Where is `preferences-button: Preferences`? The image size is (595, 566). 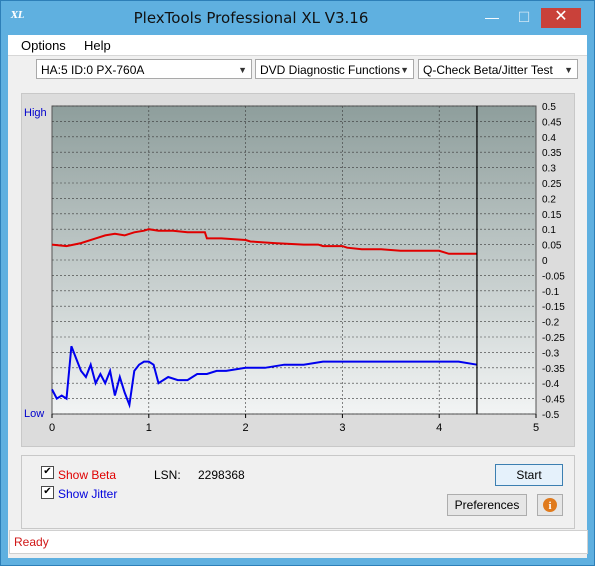
preferences-button: Preferences is located at coordinates (487, 505).